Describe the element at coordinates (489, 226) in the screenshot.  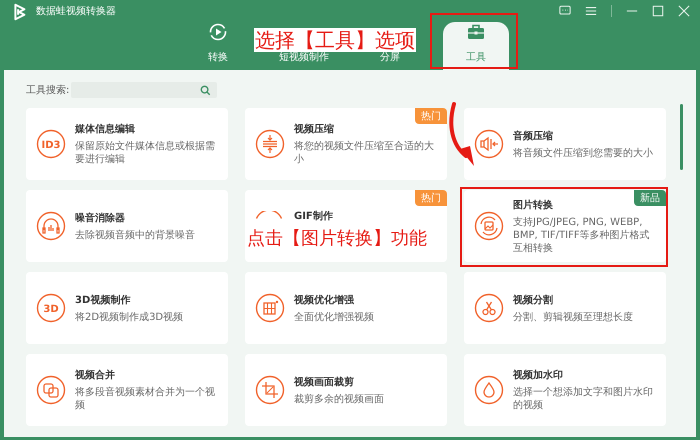
I see `image-convert-icon` at that location.